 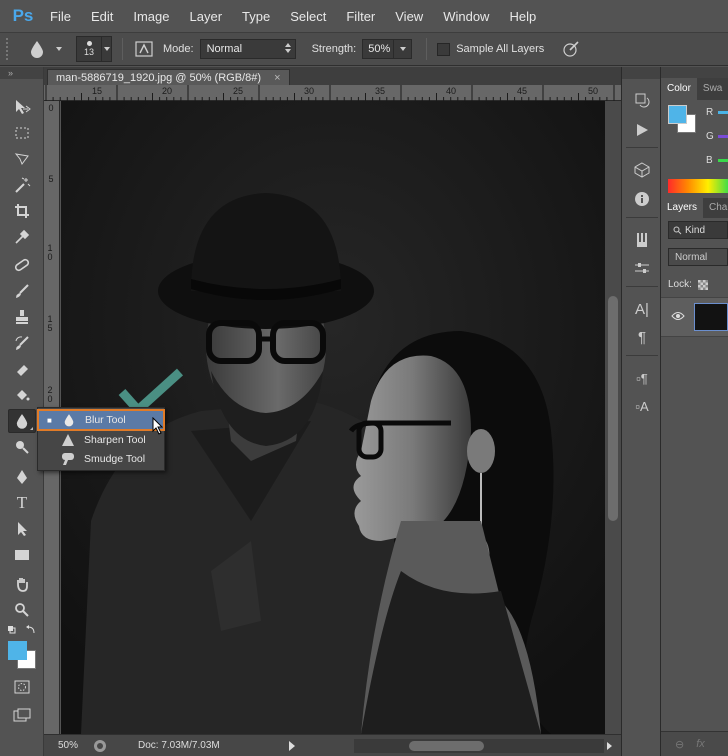 I want to click on menu-layer: Layer, so click(x=206, y=16).